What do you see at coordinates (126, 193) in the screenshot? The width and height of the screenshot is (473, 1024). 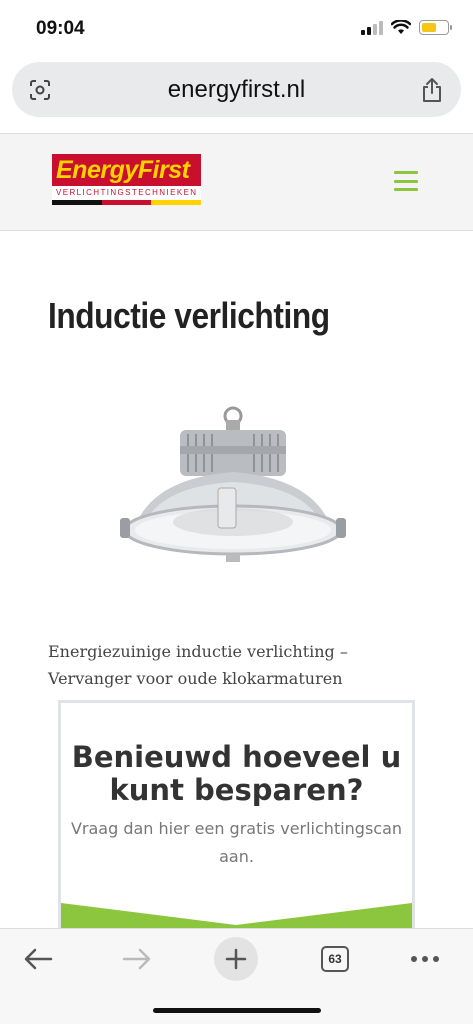 I see `logo-tagline: VERLICHTINGSTECHNIEKEN` at bounding box center [126, 193].